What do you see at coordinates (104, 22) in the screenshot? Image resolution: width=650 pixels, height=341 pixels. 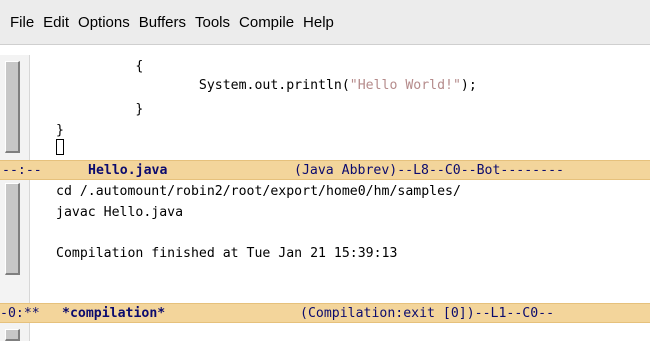 I see `menu-options: Options` at bounding box center [104, 22].